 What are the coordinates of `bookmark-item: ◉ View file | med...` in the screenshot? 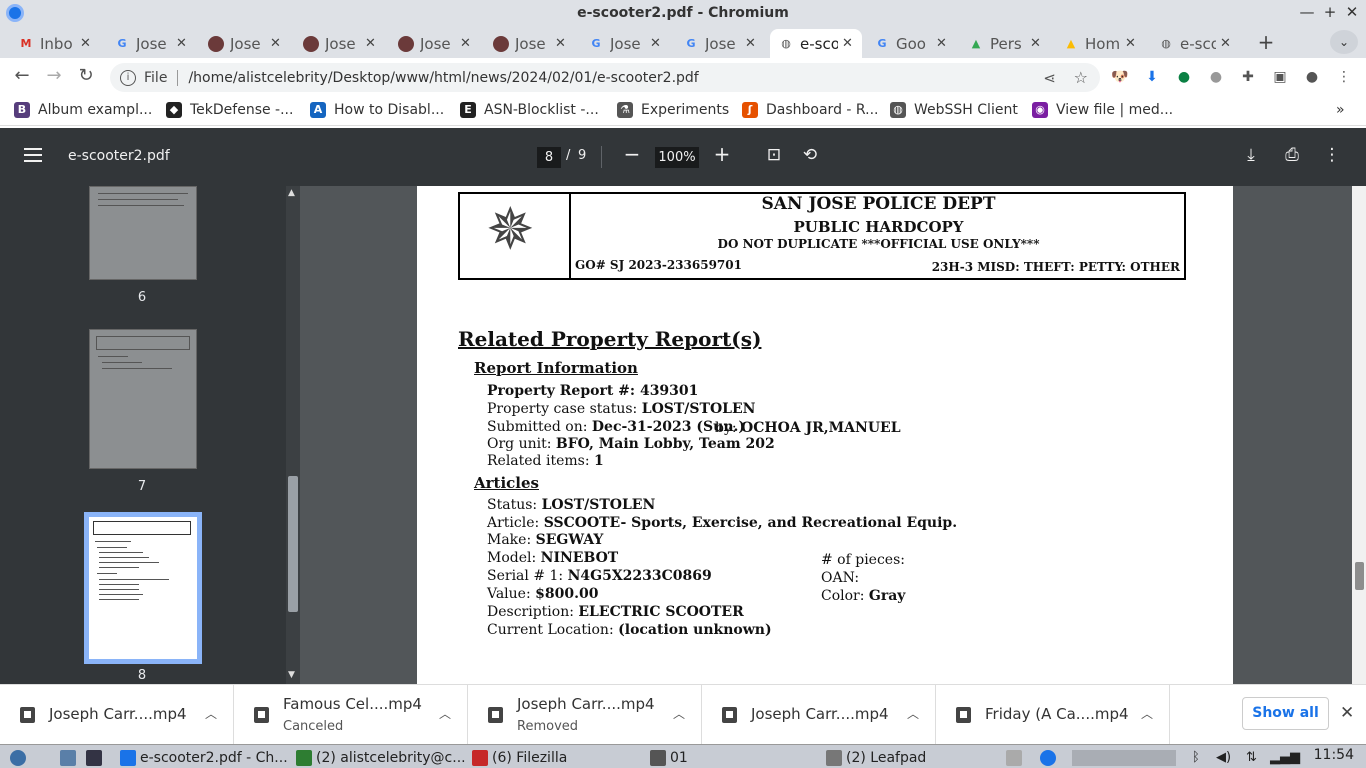 It's located at (1102, 110).